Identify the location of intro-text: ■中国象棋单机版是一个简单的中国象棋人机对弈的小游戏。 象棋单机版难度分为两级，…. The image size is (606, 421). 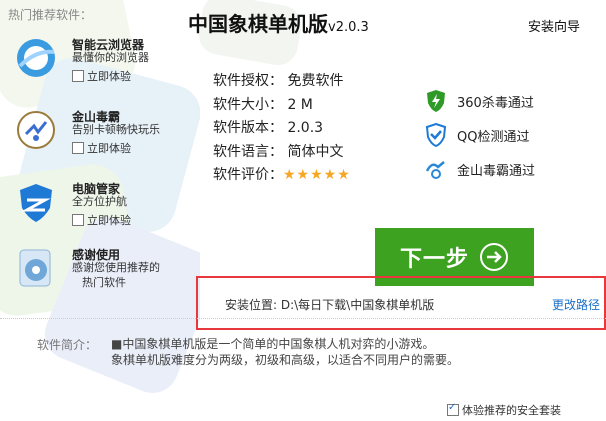
(285, 352).